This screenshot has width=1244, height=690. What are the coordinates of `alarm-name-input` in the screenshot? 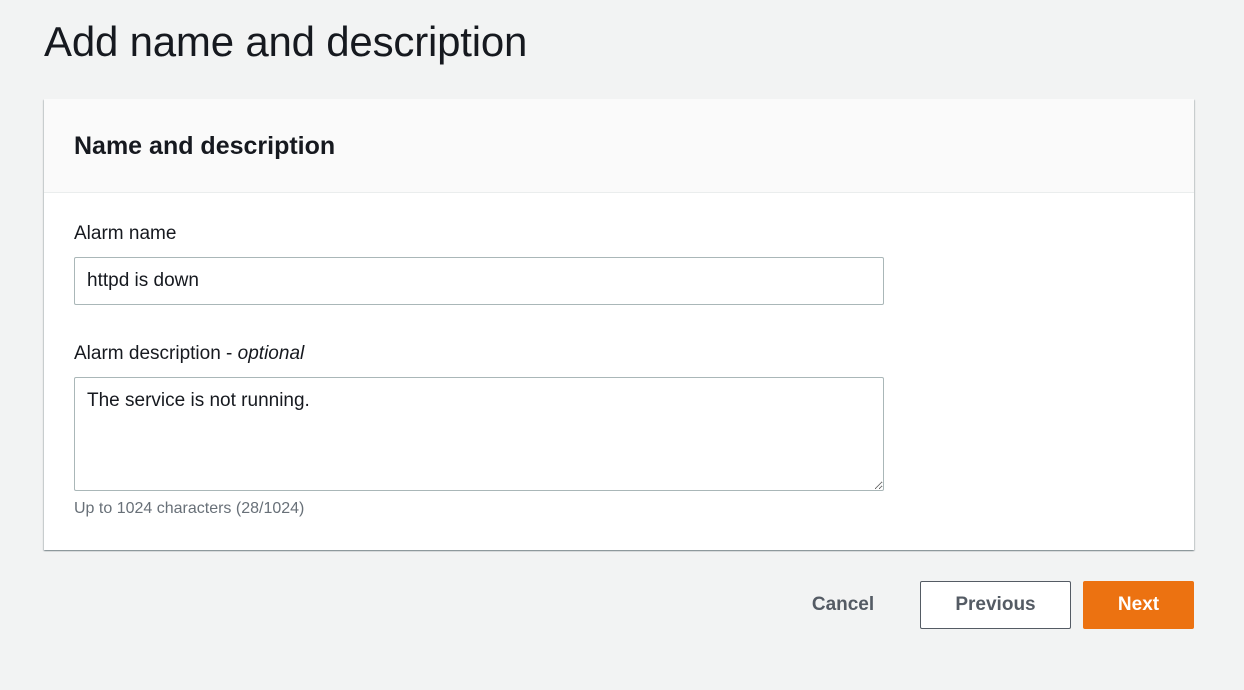 It's located at (479, 281).